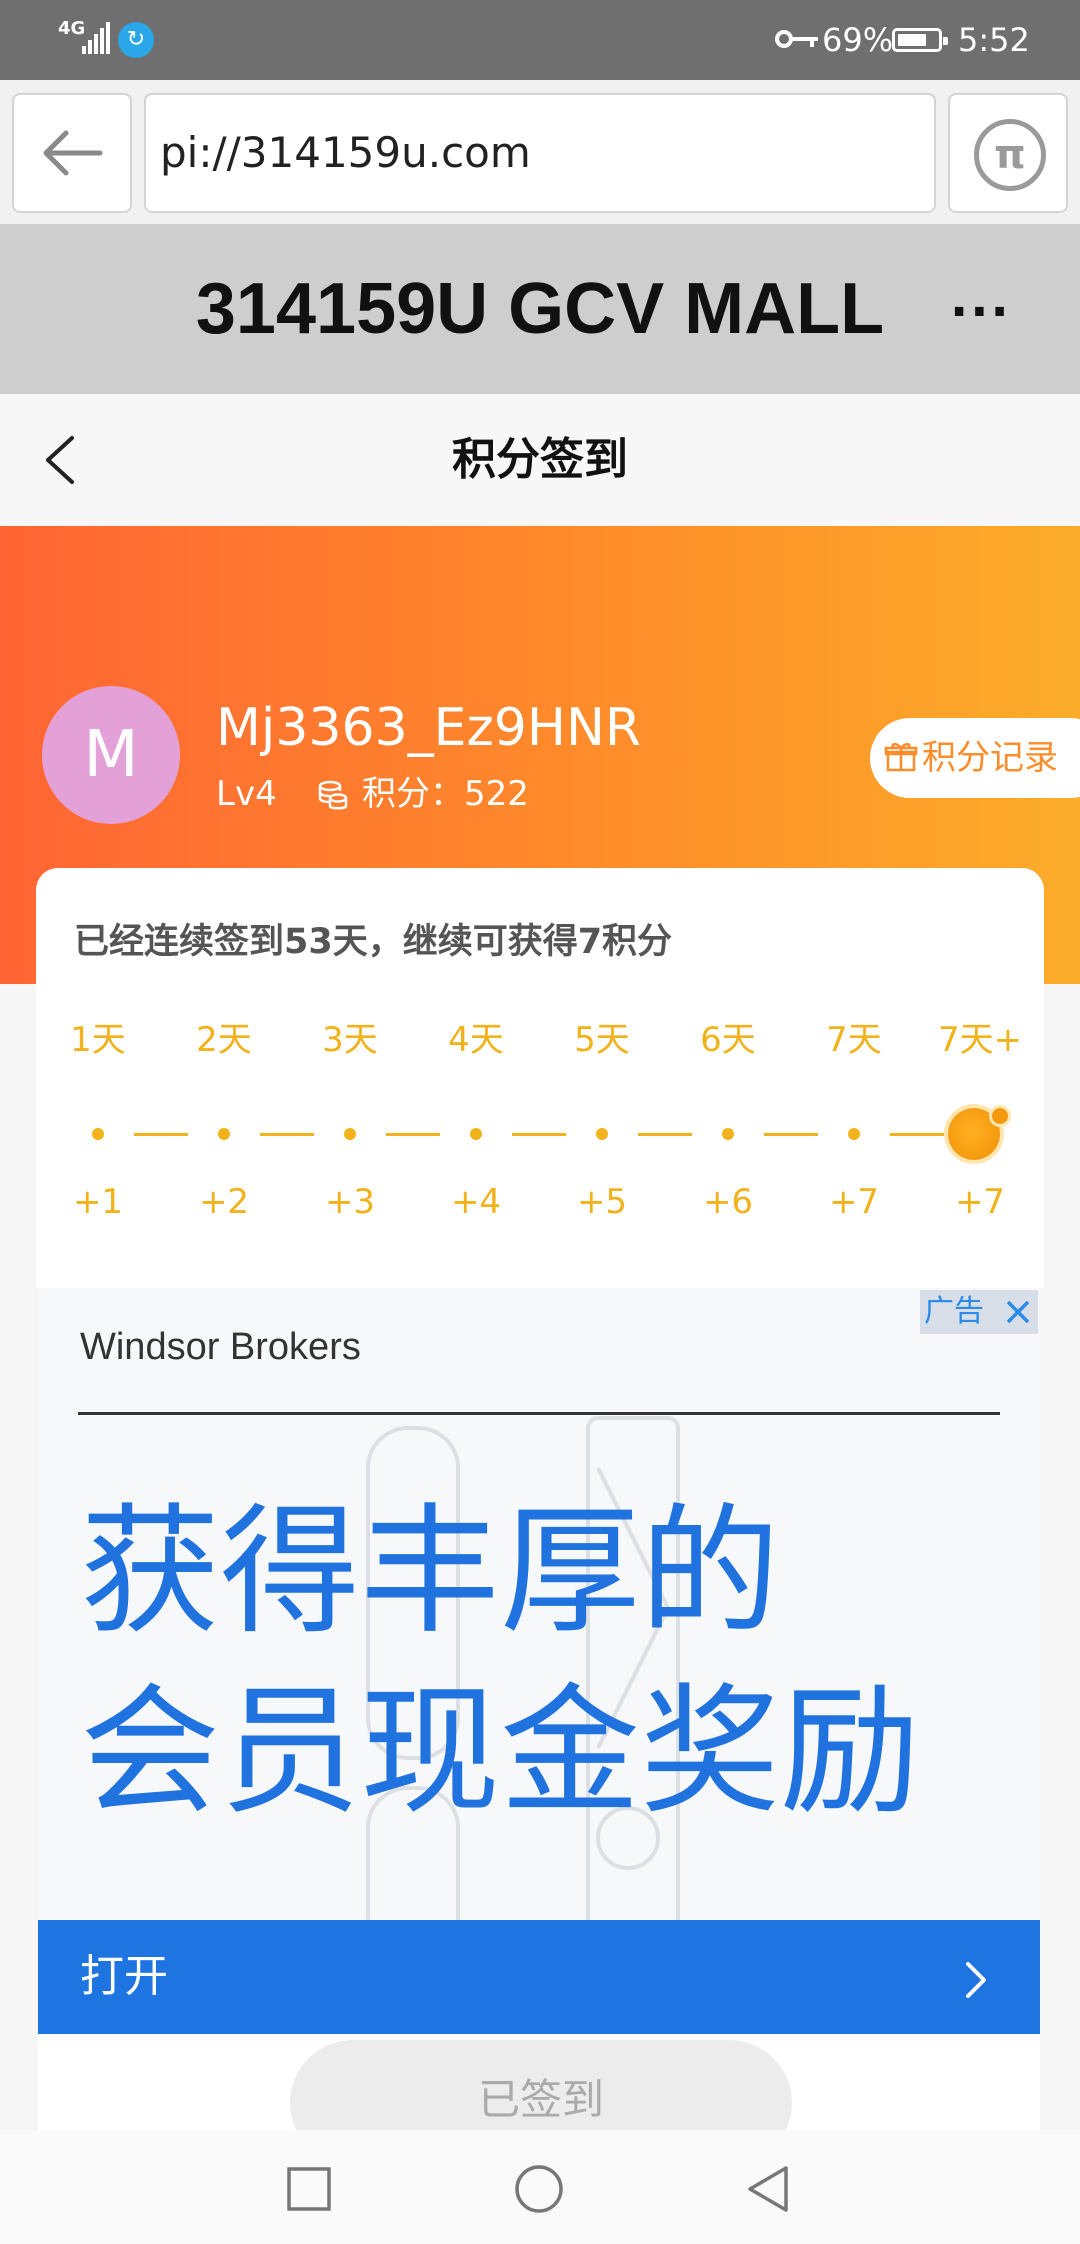  What do you see at coordinates (333, 795) in the screenshot?
I see `coins-icon` at bounding box center [333, 795].